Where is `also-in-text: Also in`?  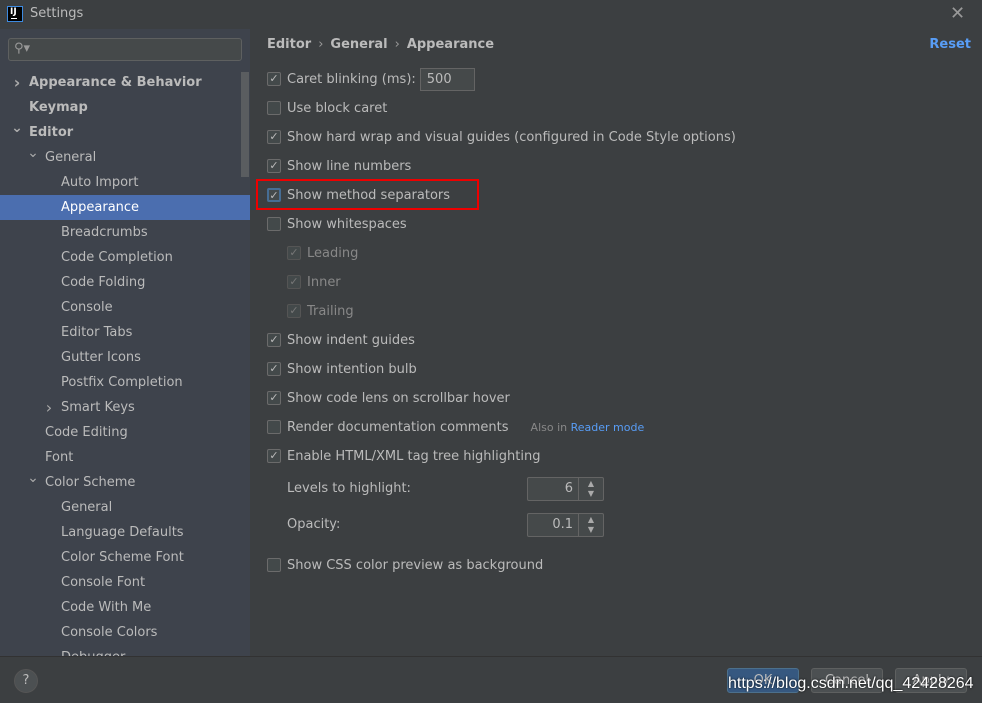 also-in-text: Also in is located at coordinates (549, 427).